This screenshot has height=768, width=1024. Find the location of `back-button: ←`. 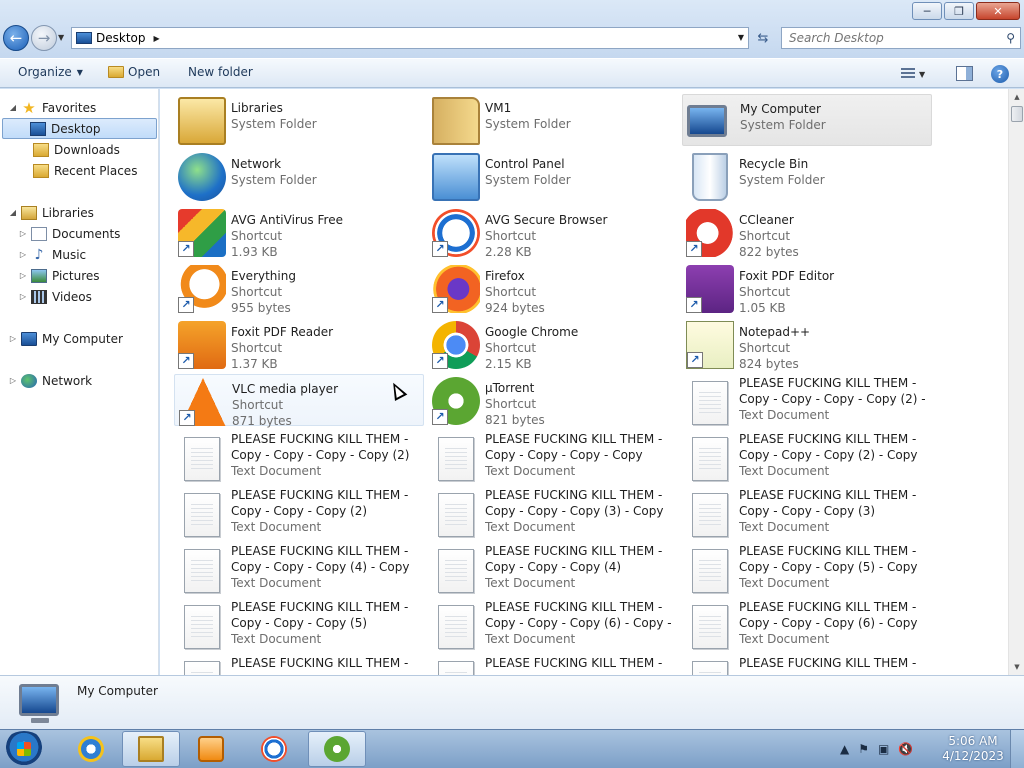

back-button: ← is located at coordinates (16, 38).